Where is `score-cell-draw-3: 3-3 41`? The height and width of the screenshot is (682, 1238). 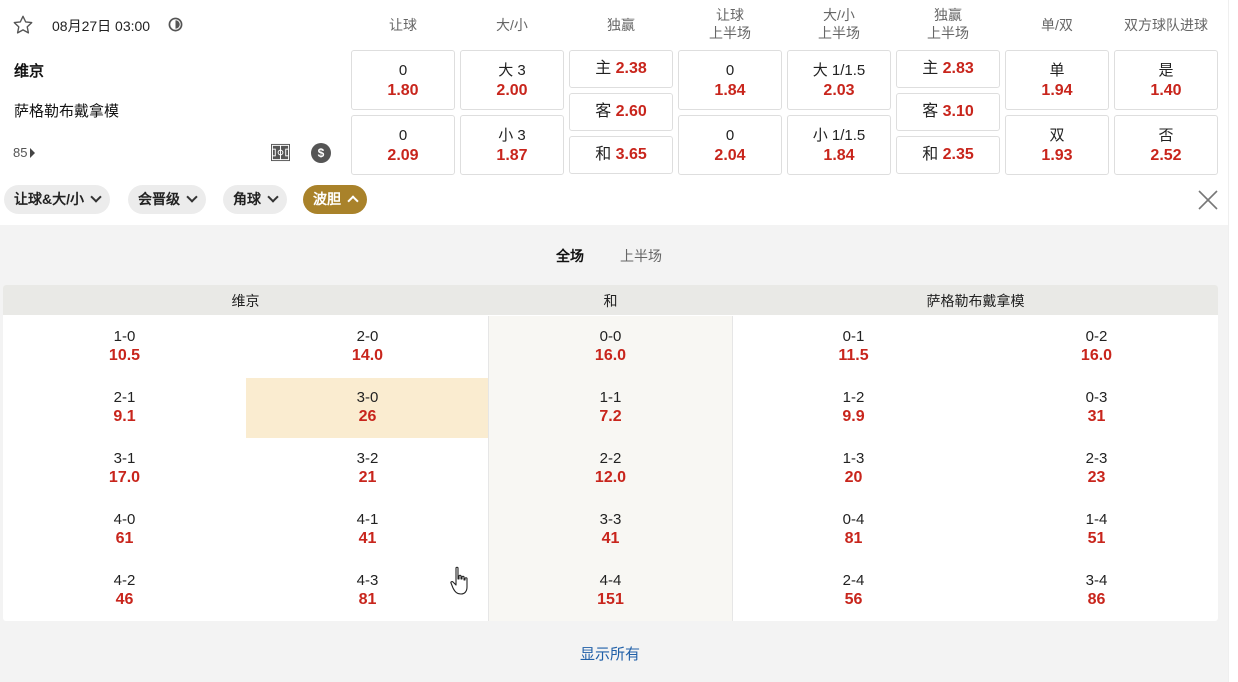
score-cell-draw-3: 3-3 41 is located at coordinates (610, 529).